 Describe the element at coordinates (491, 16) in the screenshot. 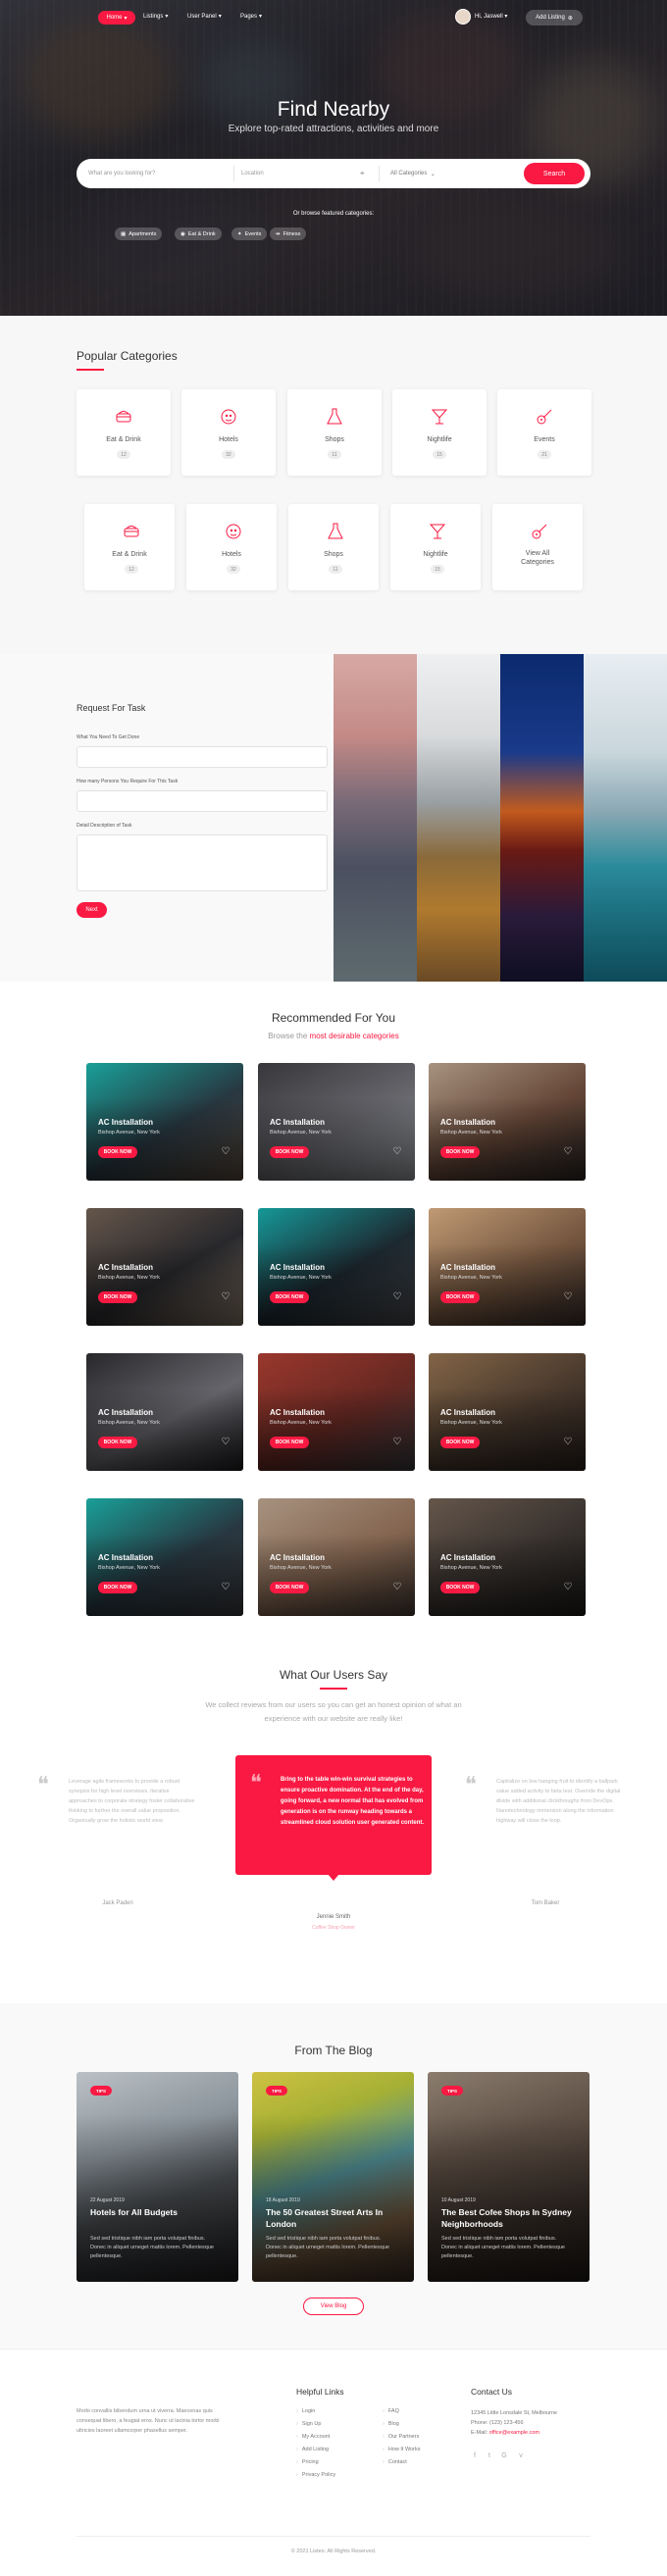

I see `user-menu: Hi, Jaswell ▾` at that location.